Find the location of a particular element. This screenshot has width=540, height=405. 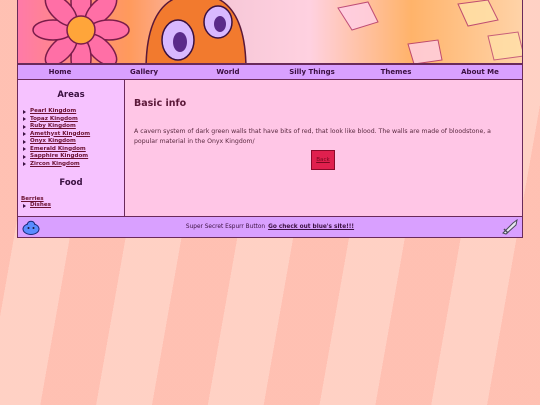

area-link-sapphire: Sapphire Kingdom is located at coordinates (59, 157).